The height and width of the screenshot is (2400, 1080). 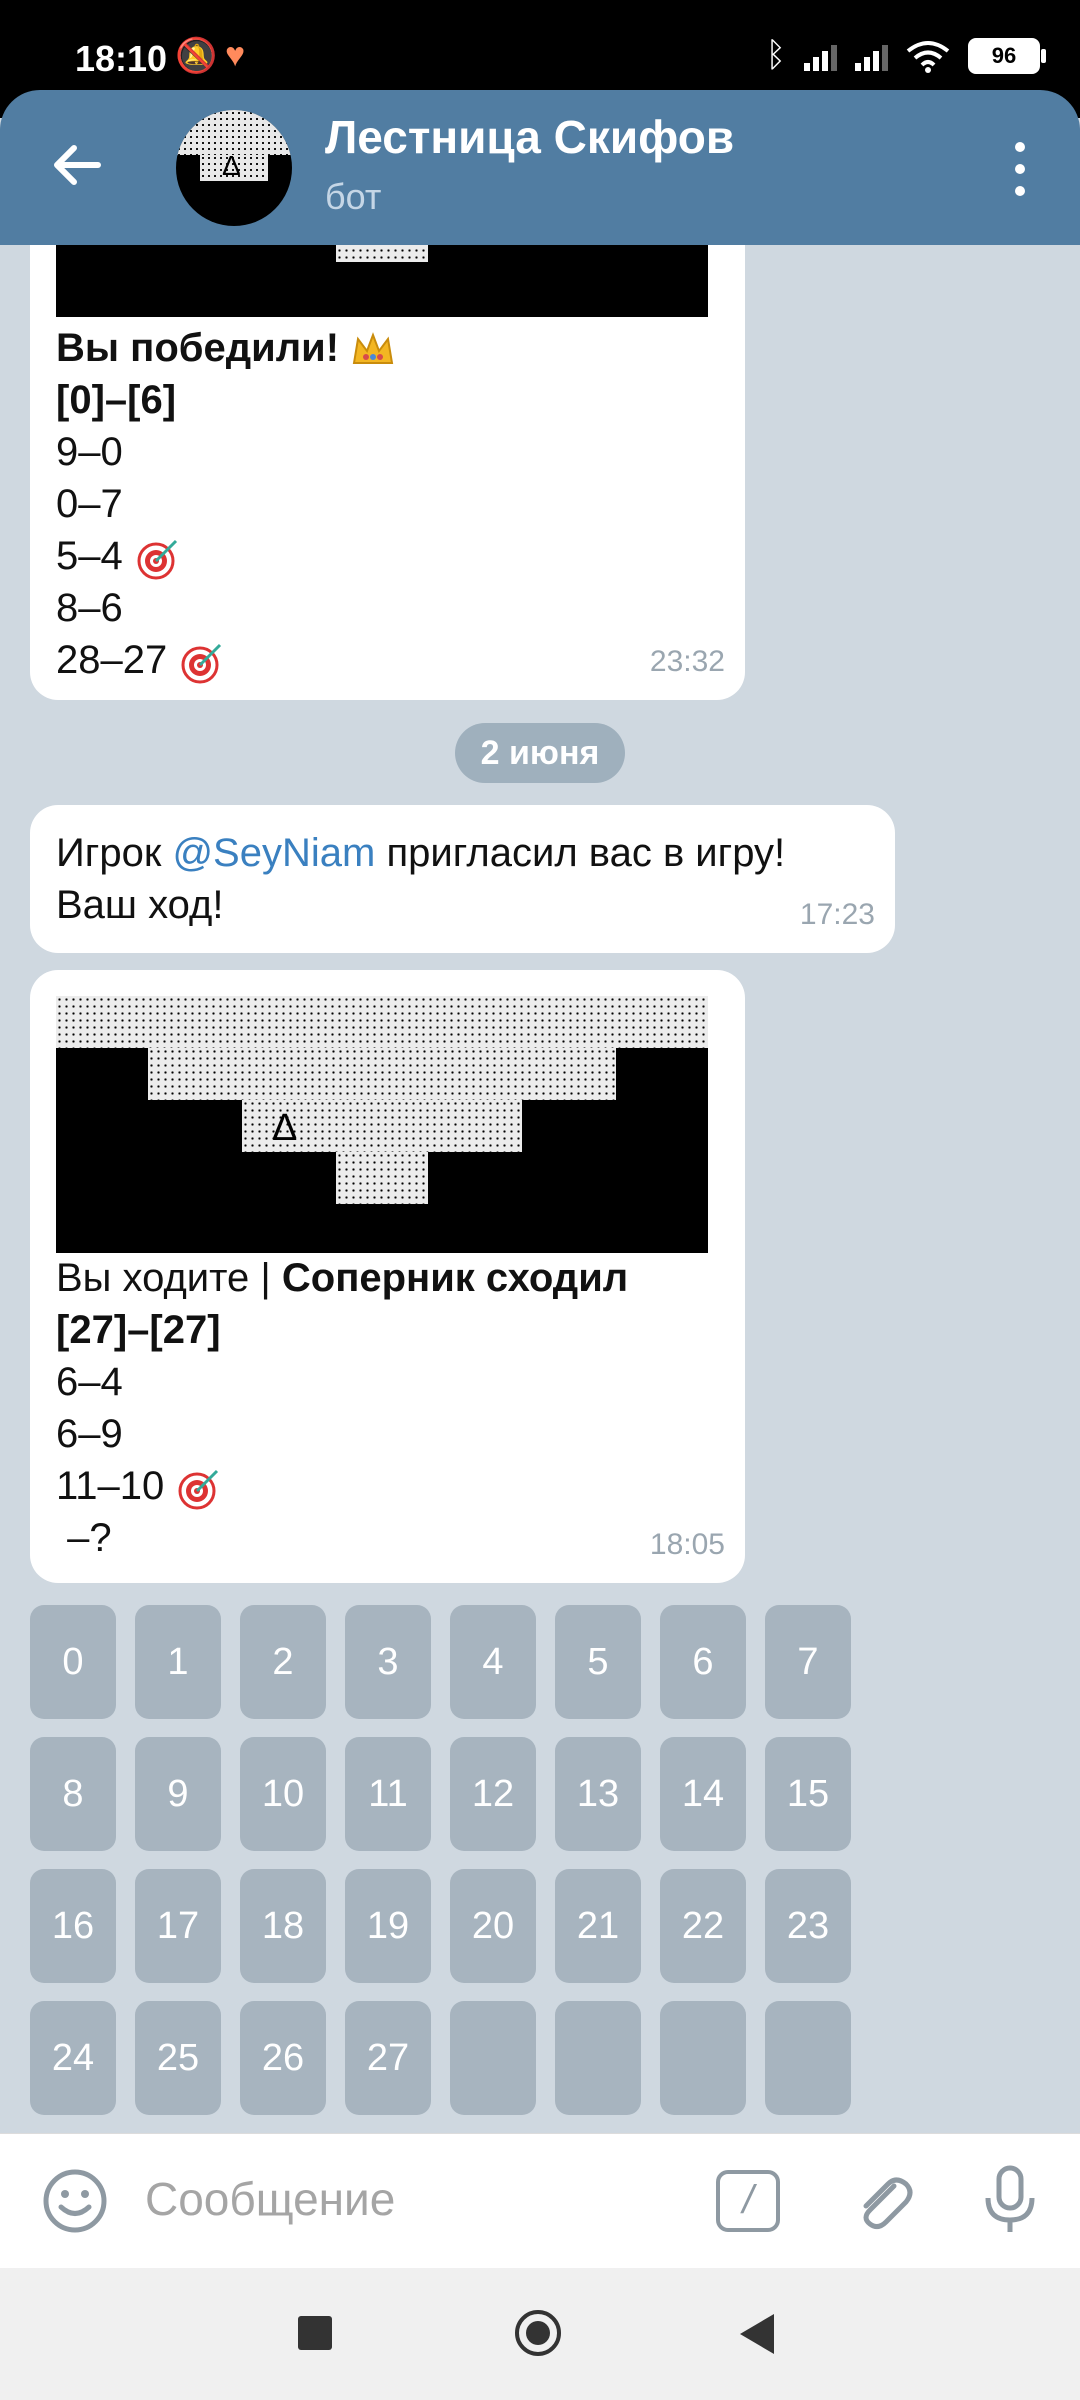 What do you see at coordinates (112, 660) in the screenshot?
I see `move-line: 28–27` at bounding box center [112, 660].